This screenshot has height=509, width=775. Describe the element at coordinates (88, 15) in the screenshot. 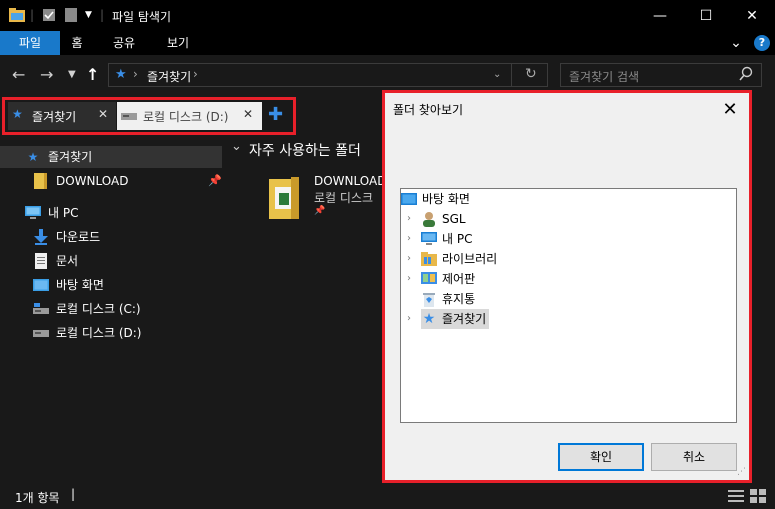

I see `customize-qa-icon: ▼` at that location.